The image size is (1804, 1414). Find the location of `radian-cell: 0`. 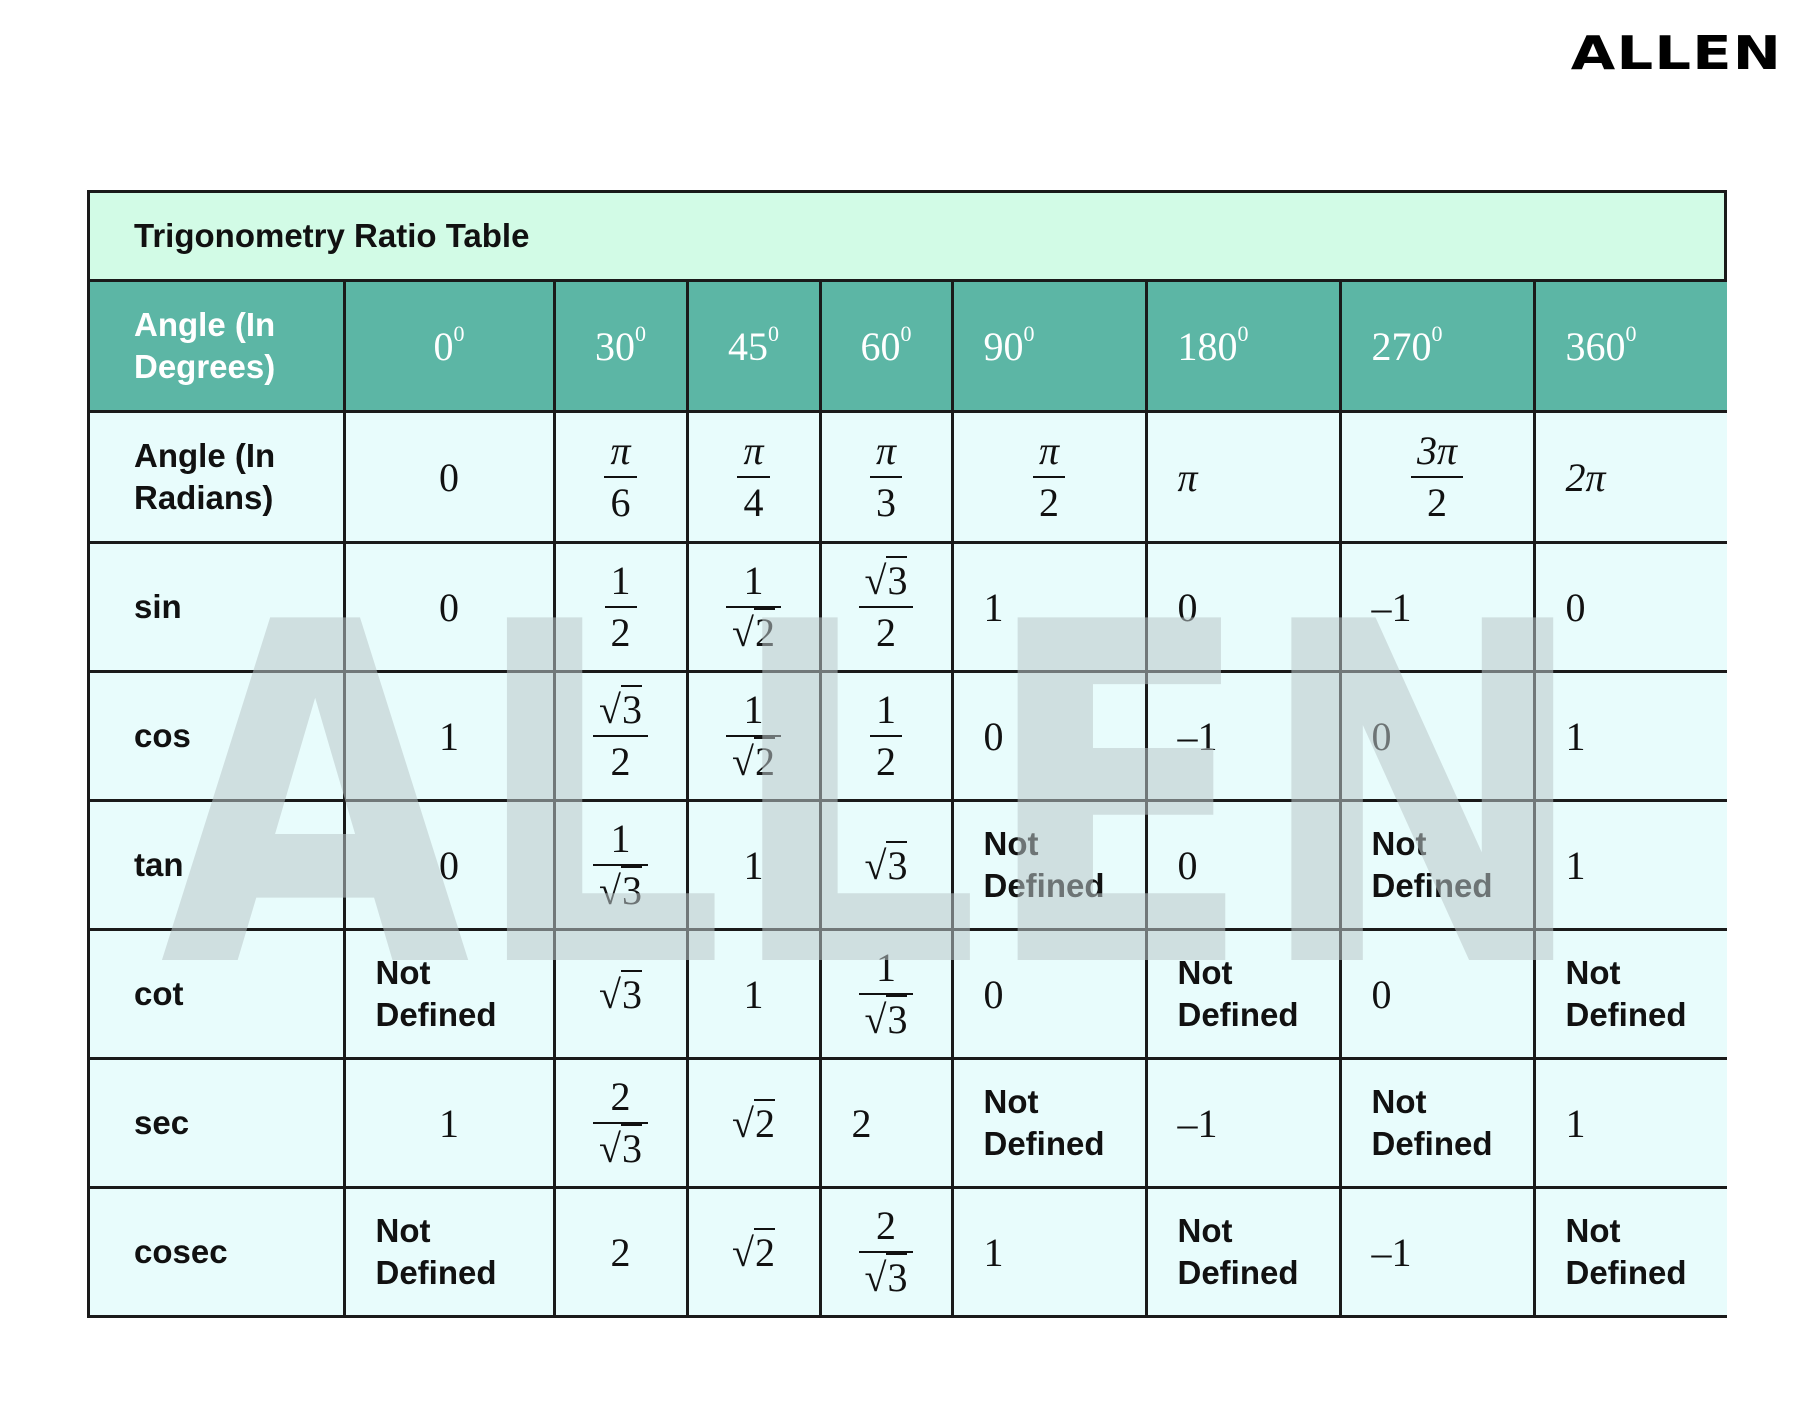

radian-cell: 0 is located at coordinates (449, 477).